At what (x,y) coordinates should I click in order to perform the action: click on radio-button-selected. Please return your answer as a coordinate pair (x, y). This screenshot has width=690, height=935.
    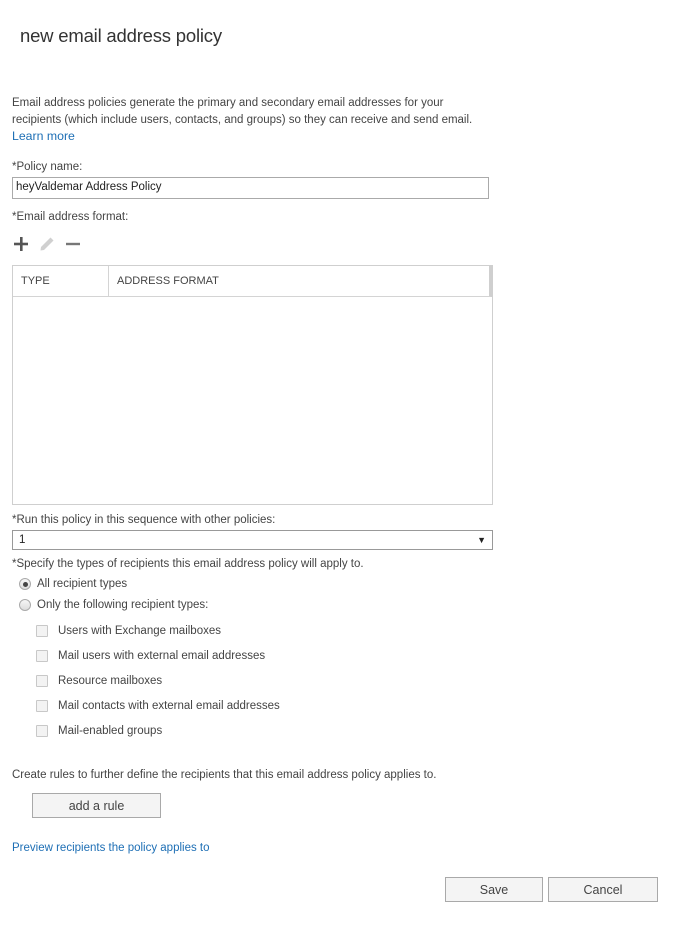
    Looking at the image, I should click on (25, 584).